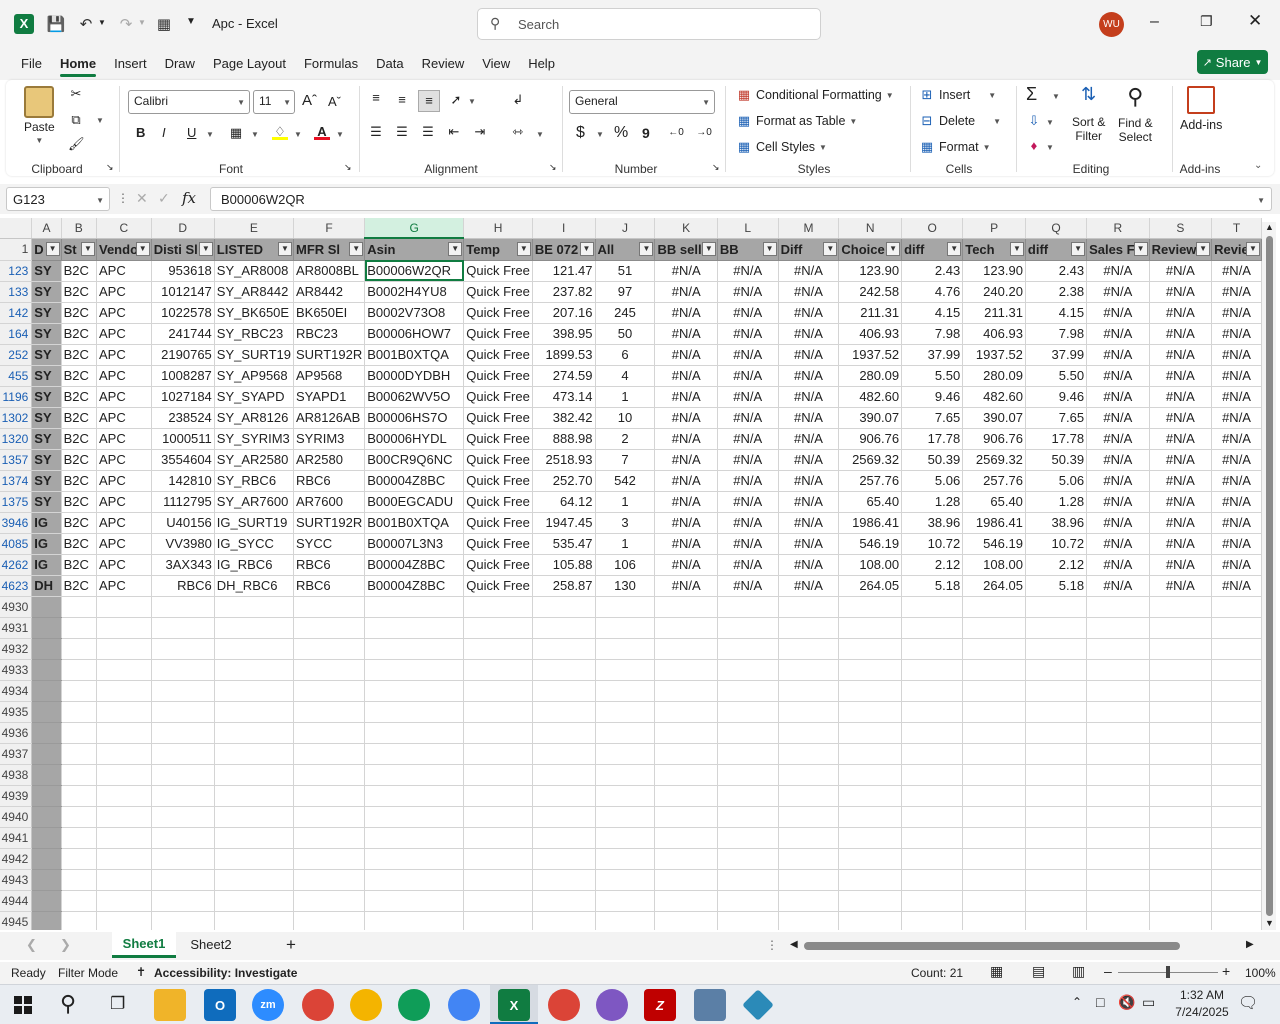  I want to click on row-number: 1357, so click(16, 460).